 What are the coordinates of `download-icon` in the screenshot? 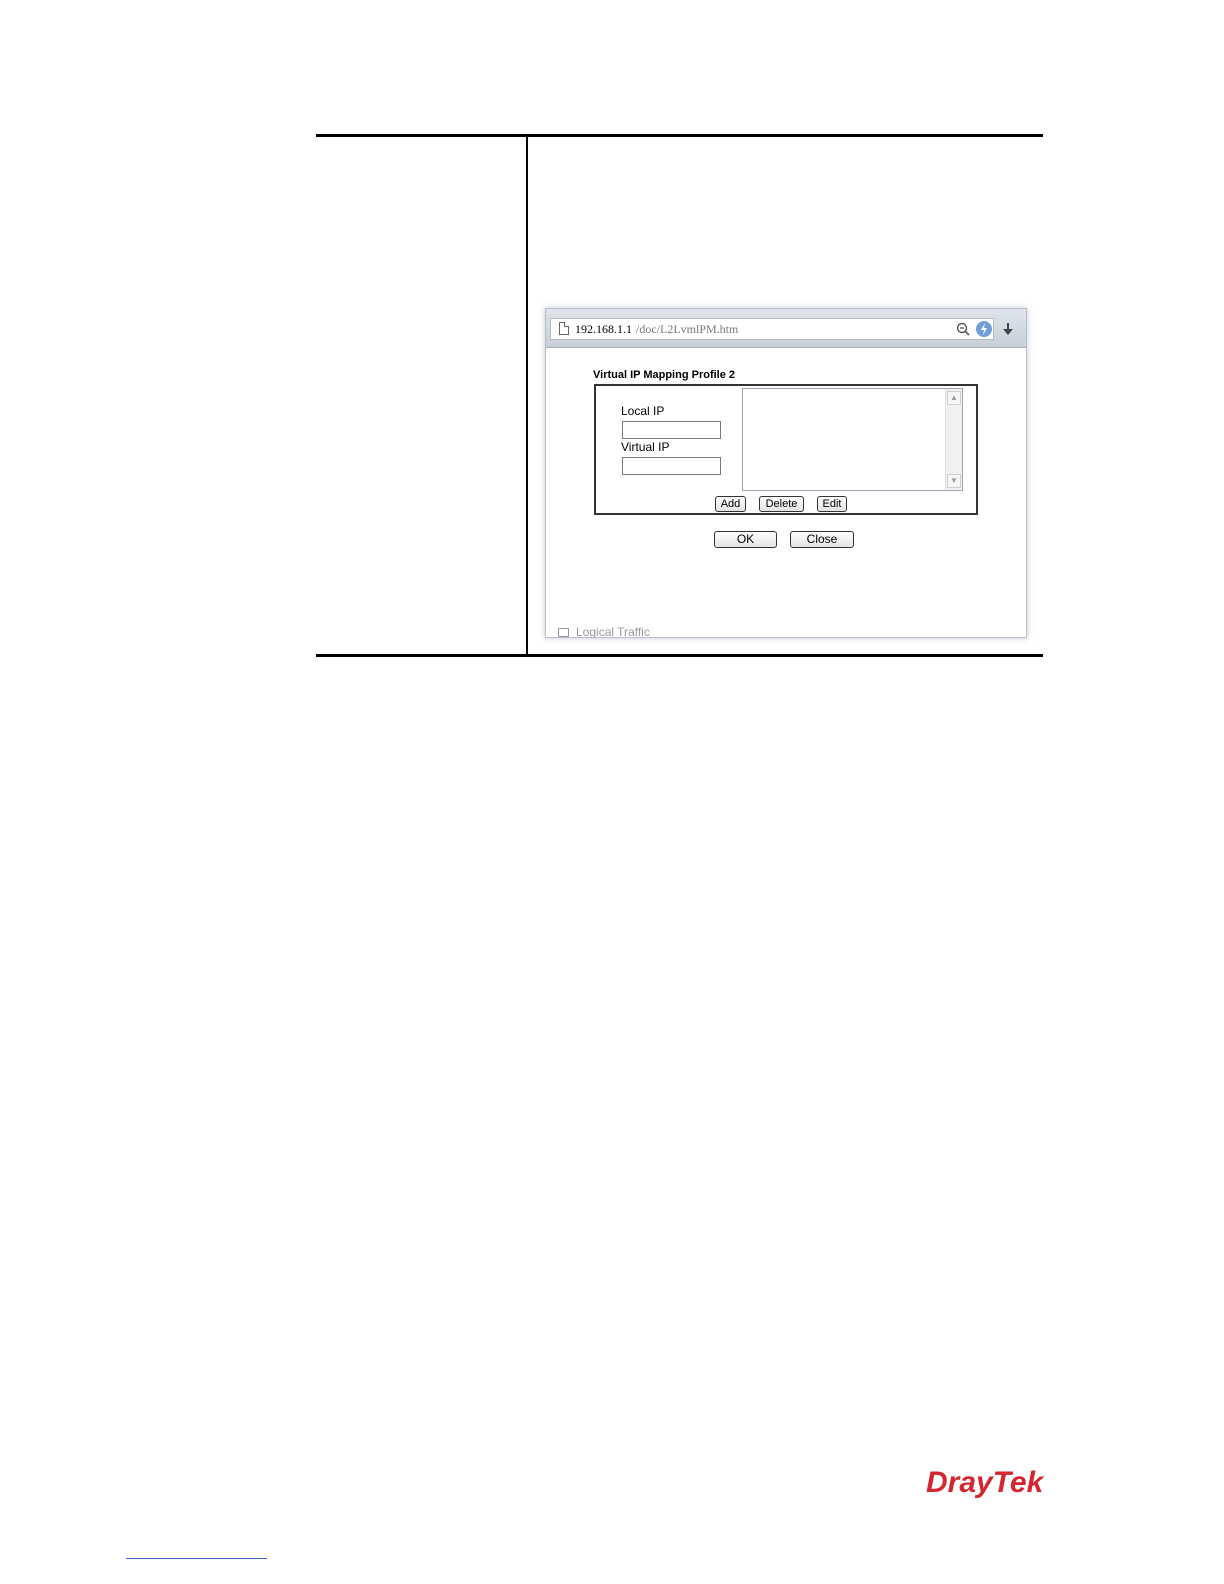 It's located at (1008, 330).